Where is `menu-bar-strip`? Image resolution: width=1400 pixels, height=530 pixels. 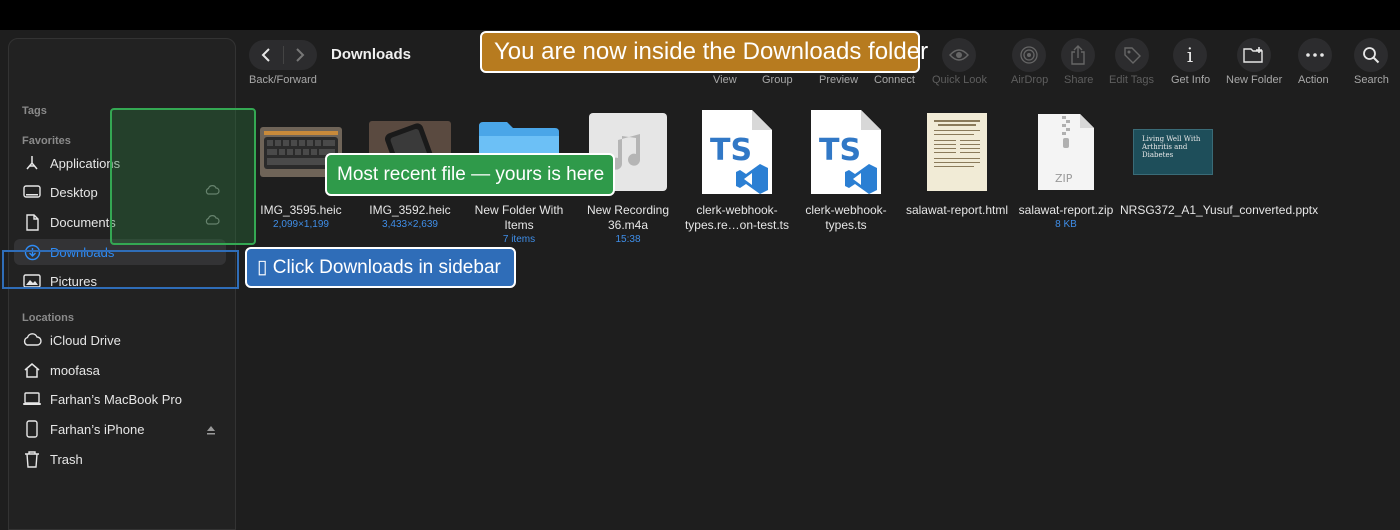
menu-bar-strip is located at coordinates (700, 15).